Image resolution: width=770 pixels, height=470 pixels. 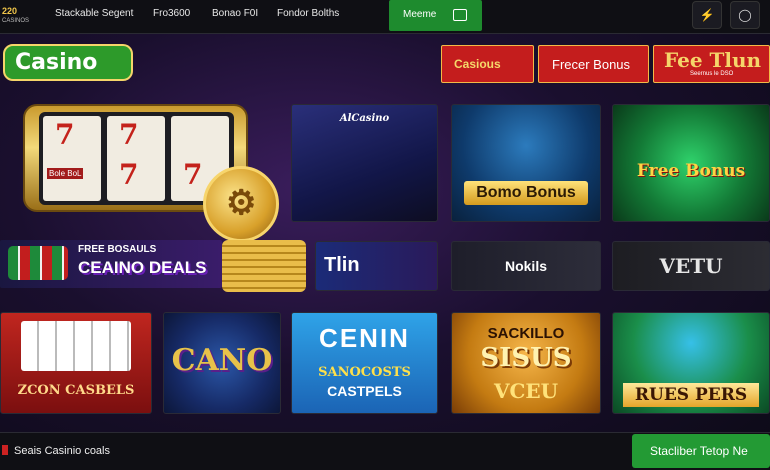 I want to click on gold-coin-icon: ⚙, so click(x=241, y=204).